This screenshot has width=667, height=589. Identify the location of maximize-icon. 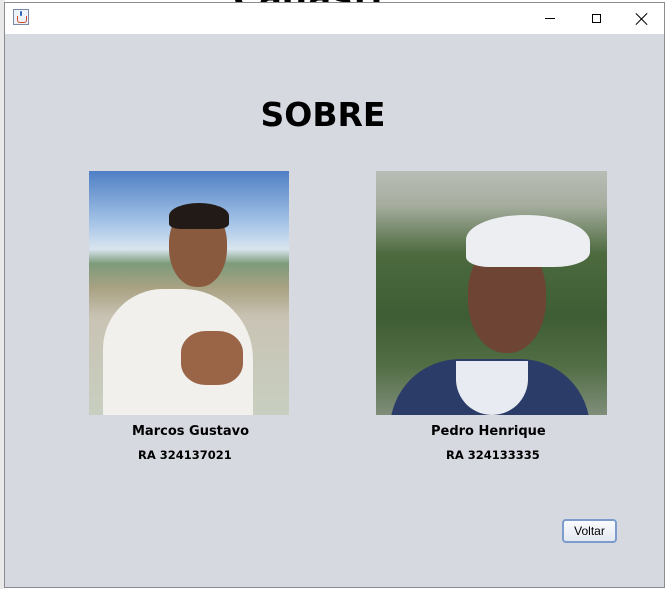
(596, 18).